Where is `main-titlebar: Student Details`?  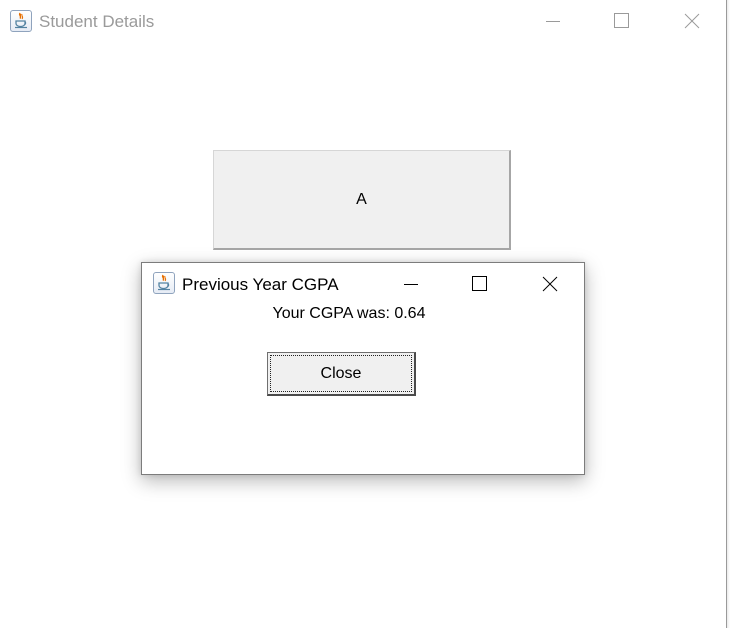 main-titlebar: Student Details is located at coordinates (363, 22).